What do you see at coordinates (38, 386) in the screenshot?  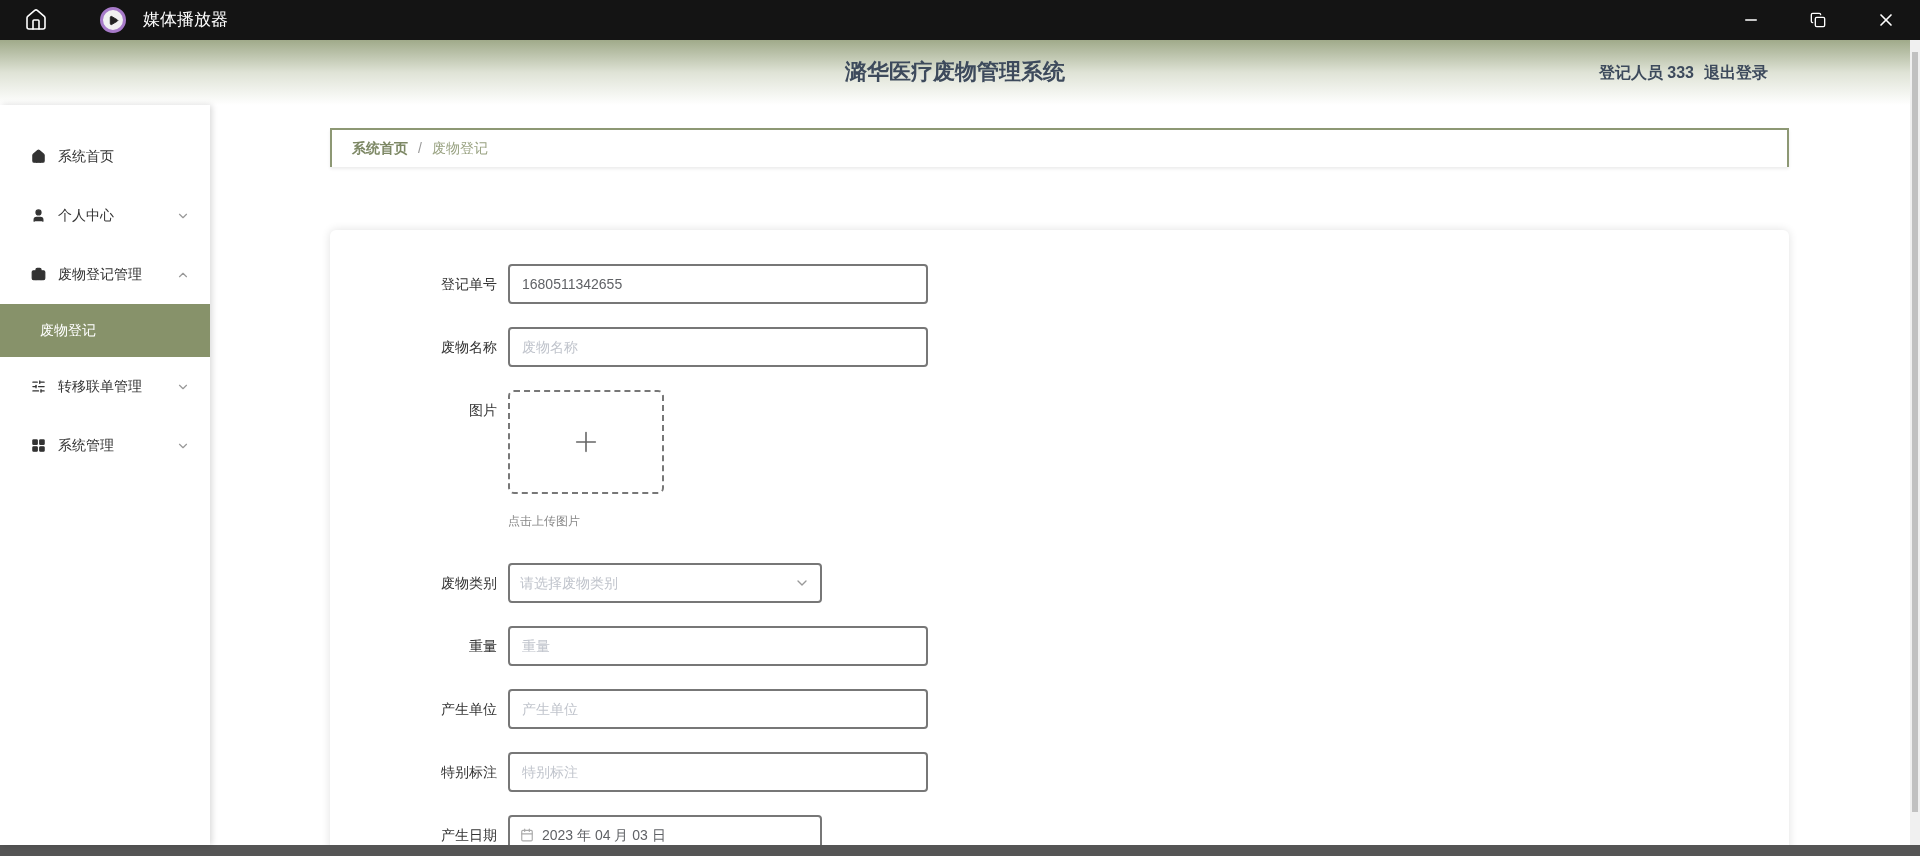 I see `sliders-icon` at bounding box center [38, 386].